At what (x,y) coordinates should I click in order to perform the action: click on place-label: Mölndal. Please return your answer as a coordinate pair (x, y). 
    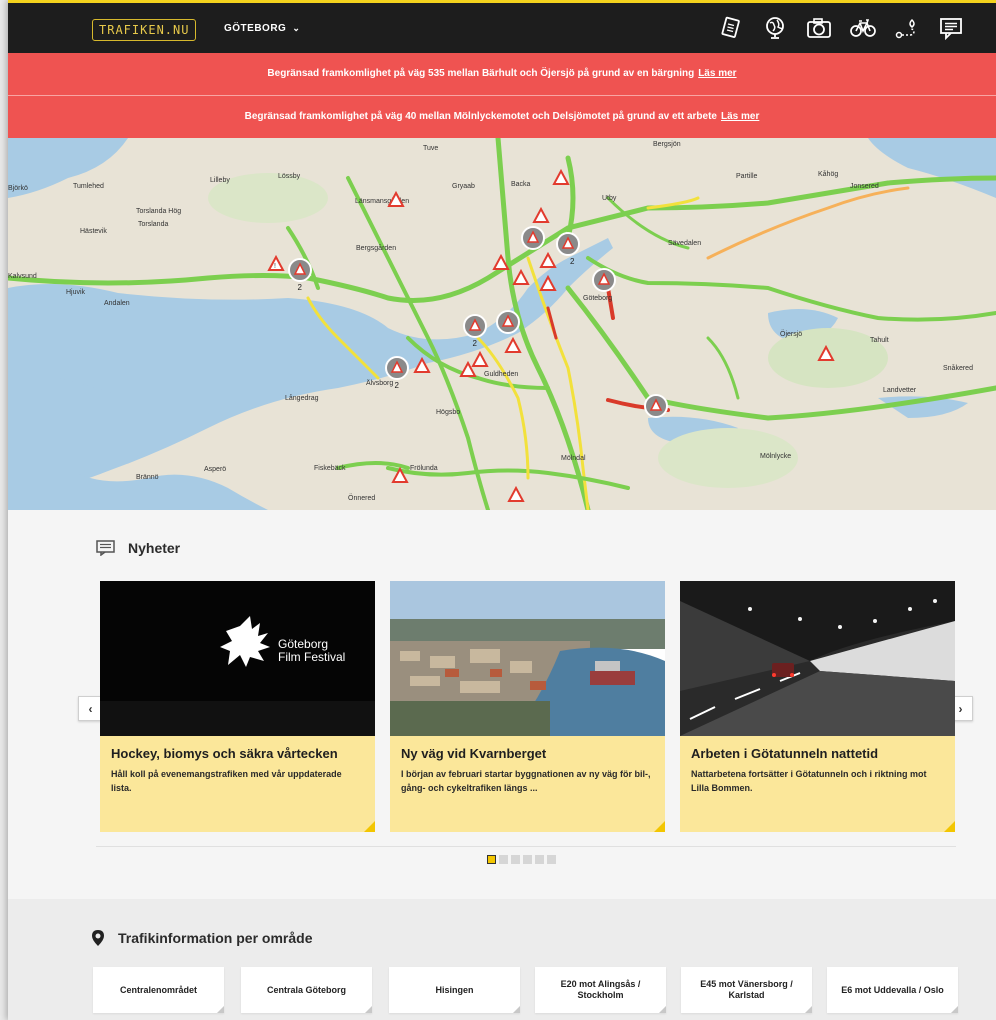
    Looking at the image, I should click on (573, 458).